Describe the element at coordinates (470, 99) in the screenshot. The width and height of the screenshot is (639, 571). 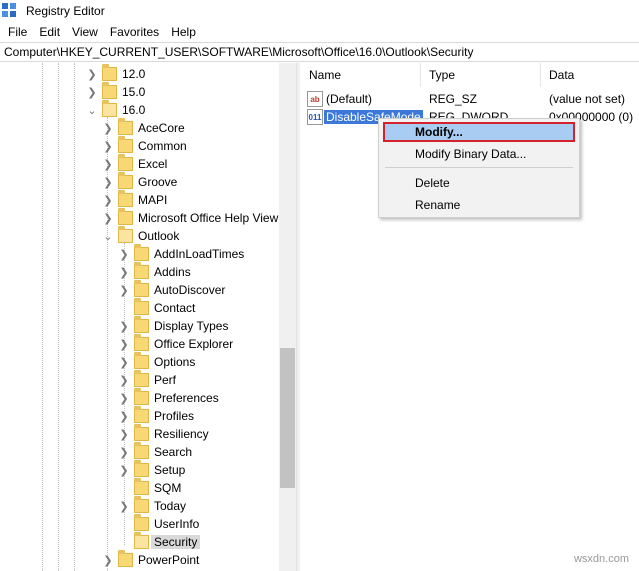
I see `value-row-default: ab (Default) REG_SZ (value not set)` at that location.